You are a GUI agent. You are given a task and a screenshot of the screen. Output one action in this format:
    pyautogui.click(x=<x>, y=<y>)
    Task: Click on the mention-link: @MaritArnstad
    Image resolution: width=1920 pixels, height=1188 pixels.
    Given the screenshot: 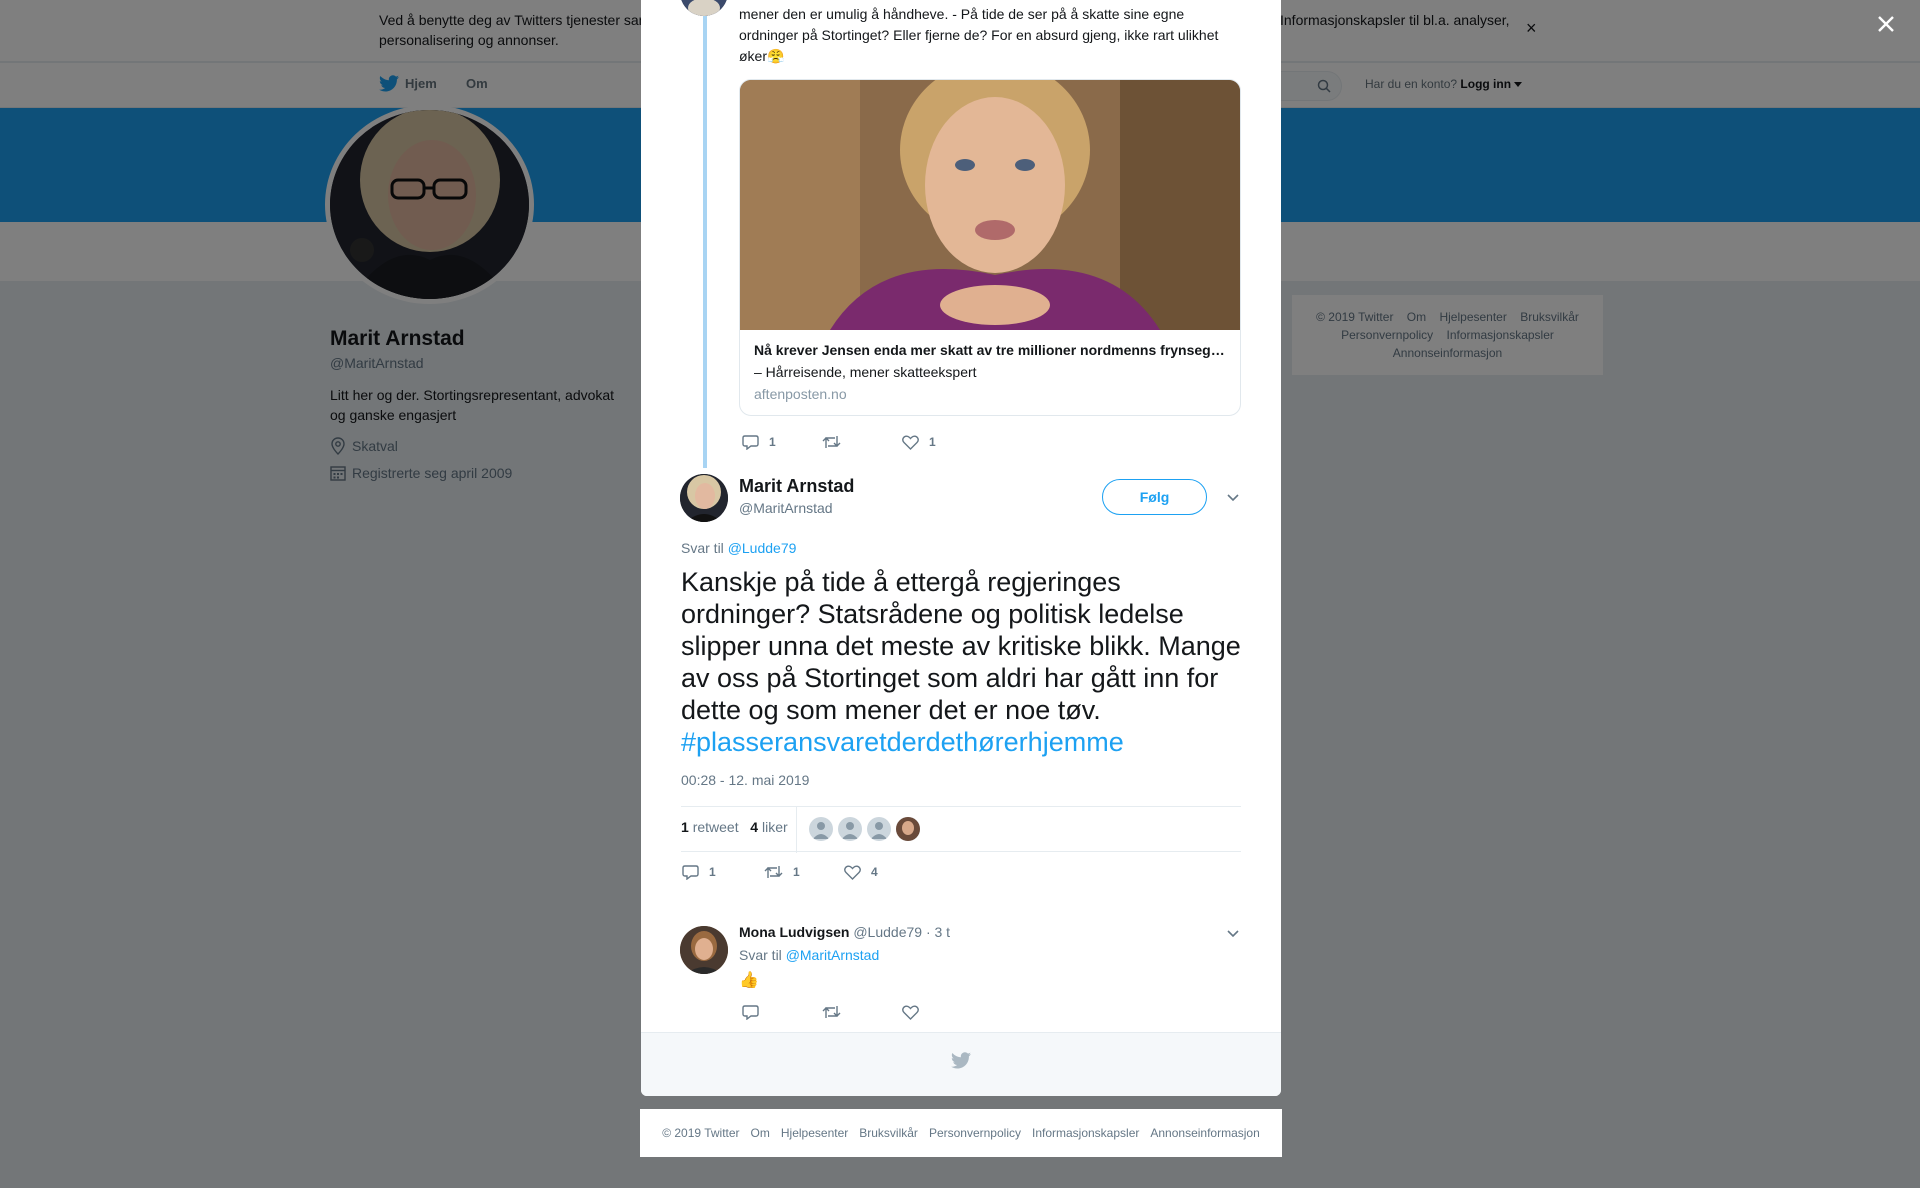 What is the action you would take?
    pyautogui.click(x=833, y=955)
    